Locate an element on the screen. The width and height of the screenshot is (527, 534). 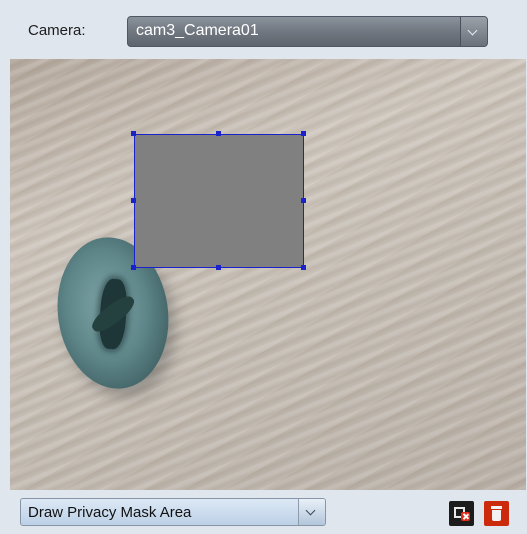
camera-dropdown-button is located at coordinates (473, 31).